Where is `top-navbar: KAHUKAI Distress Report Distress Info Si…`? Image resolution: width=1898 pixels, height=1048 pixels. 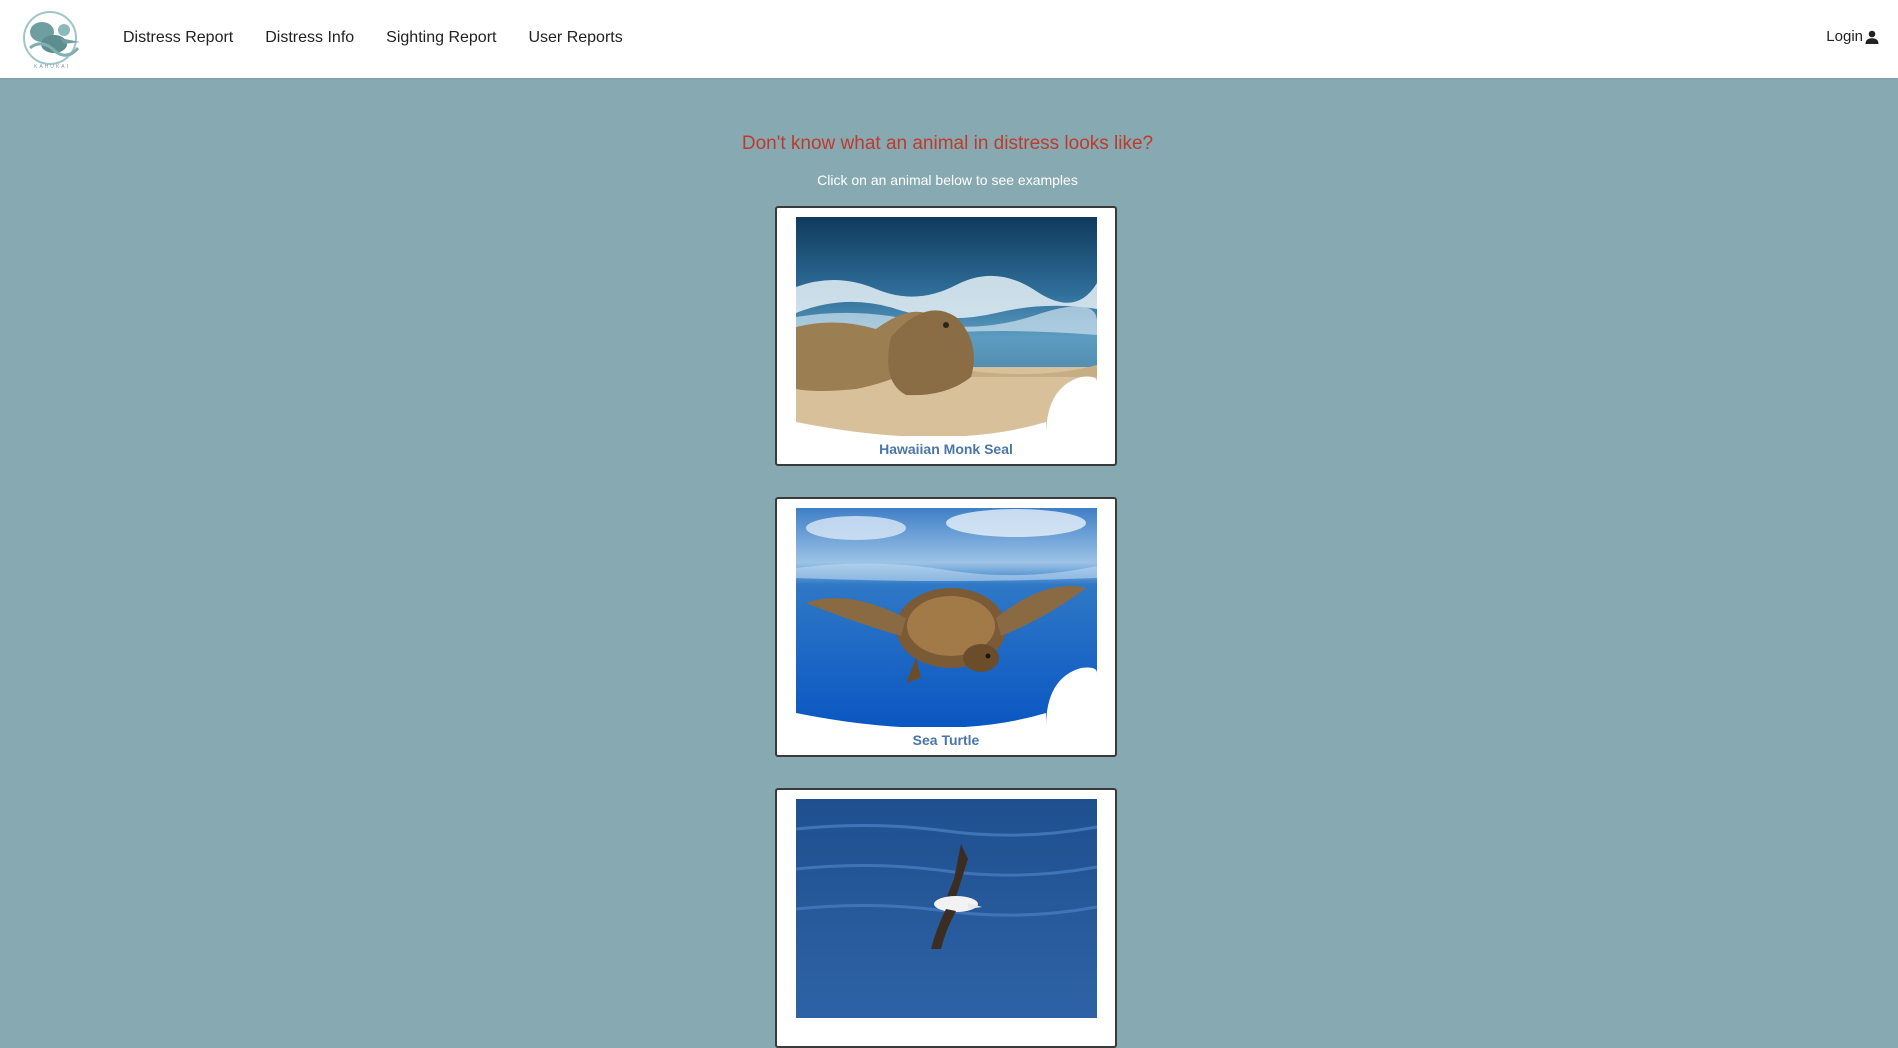 top-navbar: KAHUKAI Distress Report Distress Info Si… is located at coordinates (949, 39).